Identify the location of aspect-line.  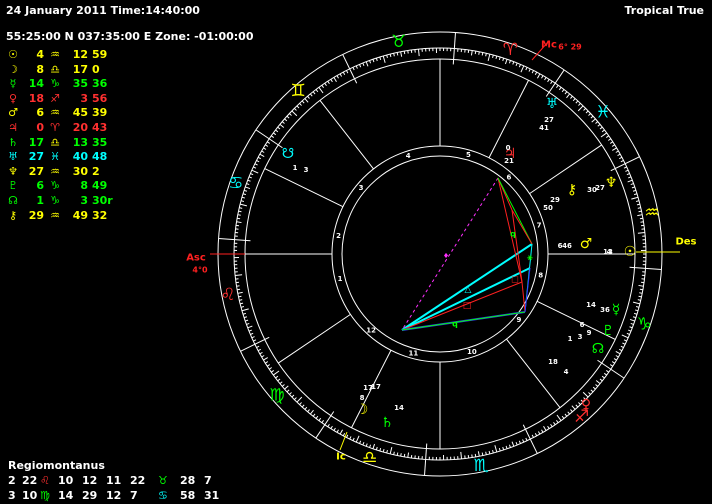
(527, 290).